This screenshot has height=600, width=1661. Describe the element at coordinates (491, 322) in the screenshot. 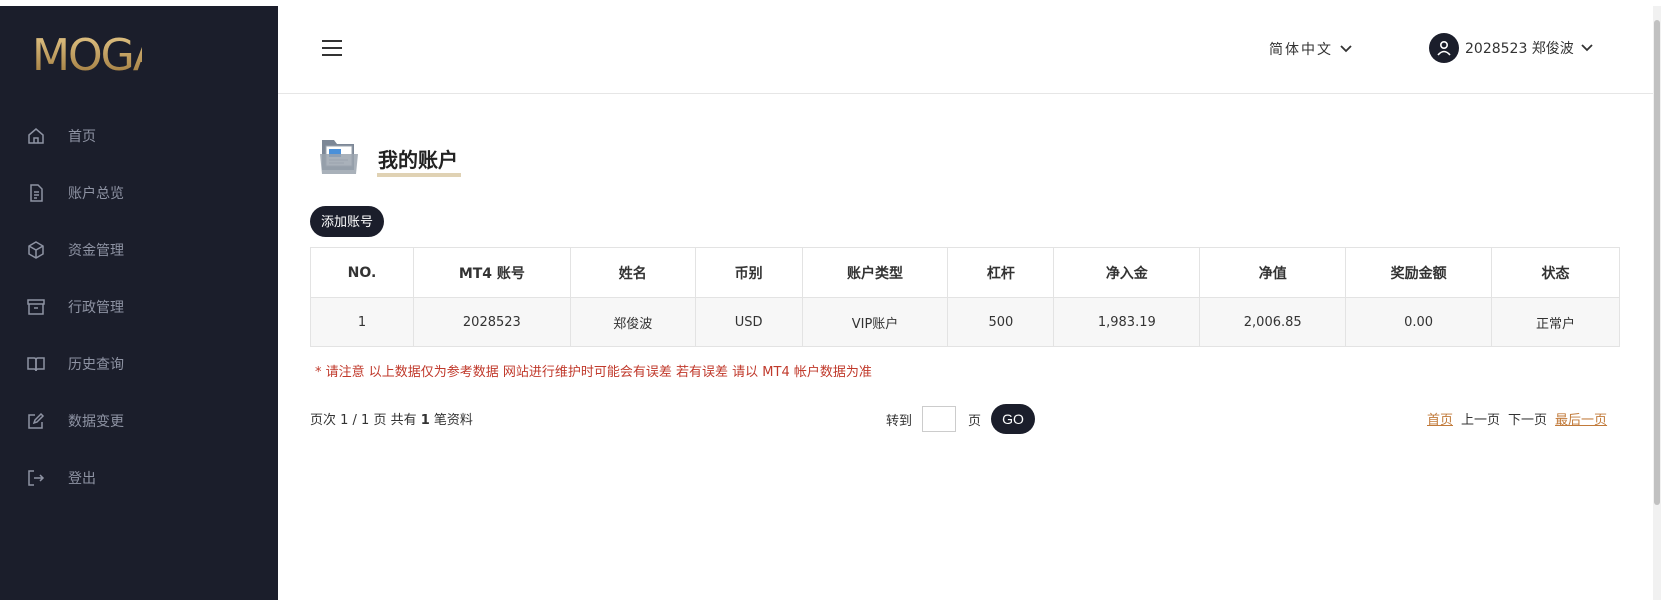

I see `table-cell: 2028523` at that location.